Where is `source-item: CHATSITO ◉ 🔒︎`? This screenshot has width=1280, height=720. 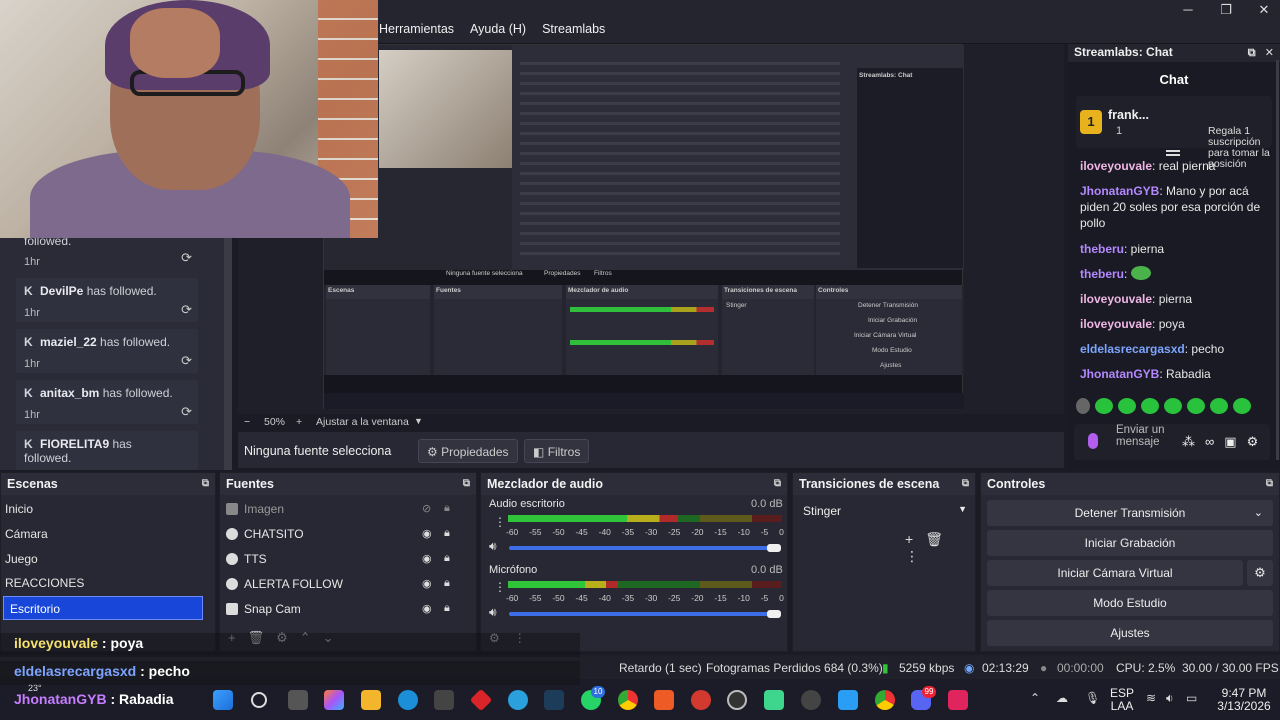 source-item: CHATSITO ◉ 🔒︎ is located at coordinates (342, 534).